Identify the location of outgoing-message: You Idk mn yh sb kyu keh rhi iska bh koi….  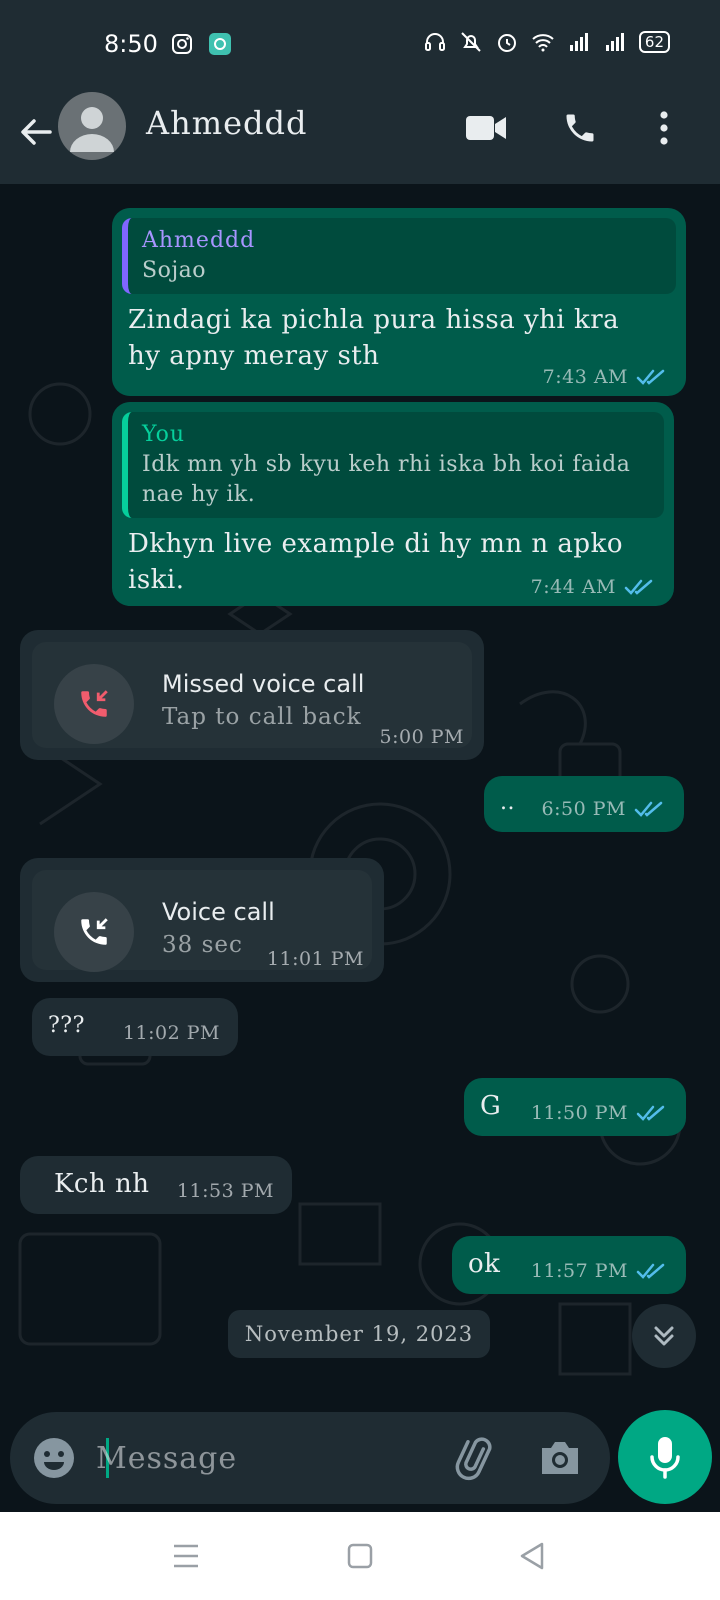
(393, 504).